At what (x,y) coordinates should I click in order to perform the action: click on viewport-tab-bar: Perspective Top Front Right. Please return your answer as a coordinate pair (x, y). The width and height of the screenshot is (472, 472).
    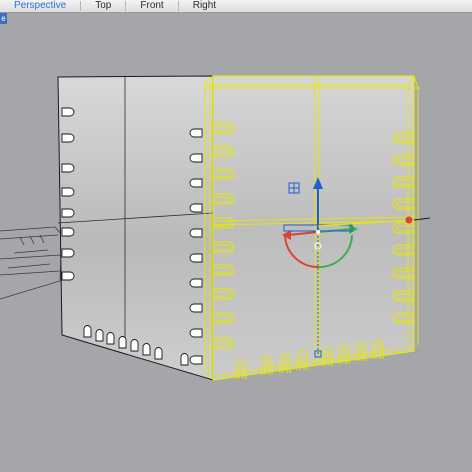
    Looking at the image, I should click on (236, 6).